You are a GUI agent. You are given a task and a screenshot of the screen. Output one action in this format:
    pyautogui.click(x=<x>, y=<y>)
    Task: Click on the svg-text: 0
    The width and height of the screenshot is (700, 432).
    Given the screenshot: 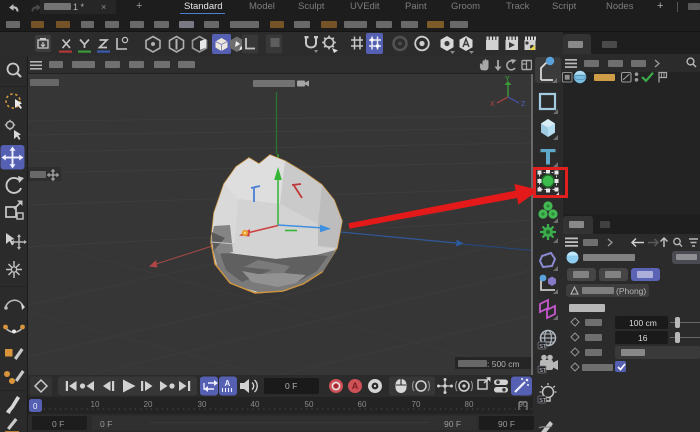 What is the action you would take?
    pyautogui.click(x=35, y=406)
    